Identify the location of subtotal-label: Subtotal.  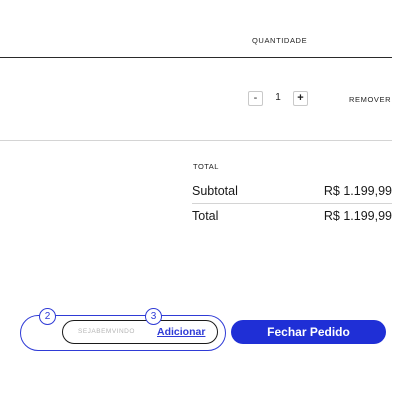
(215, 191).